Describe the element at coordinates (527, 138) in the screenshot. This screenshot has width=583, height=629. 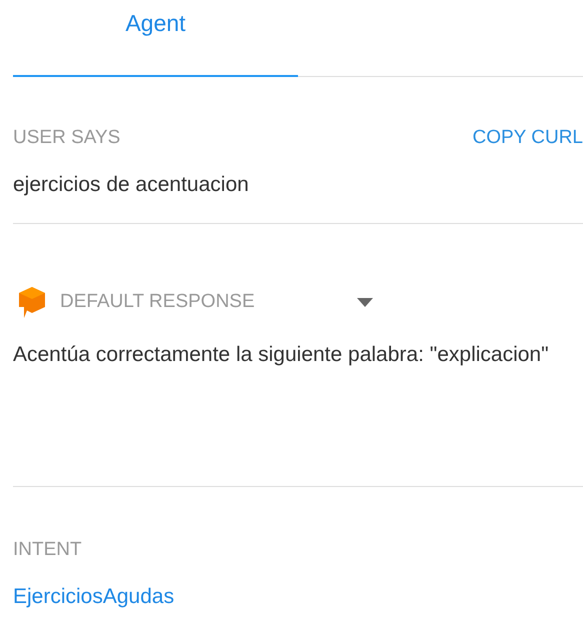
I see `copy-curl-link: COPY CURL` at that location.